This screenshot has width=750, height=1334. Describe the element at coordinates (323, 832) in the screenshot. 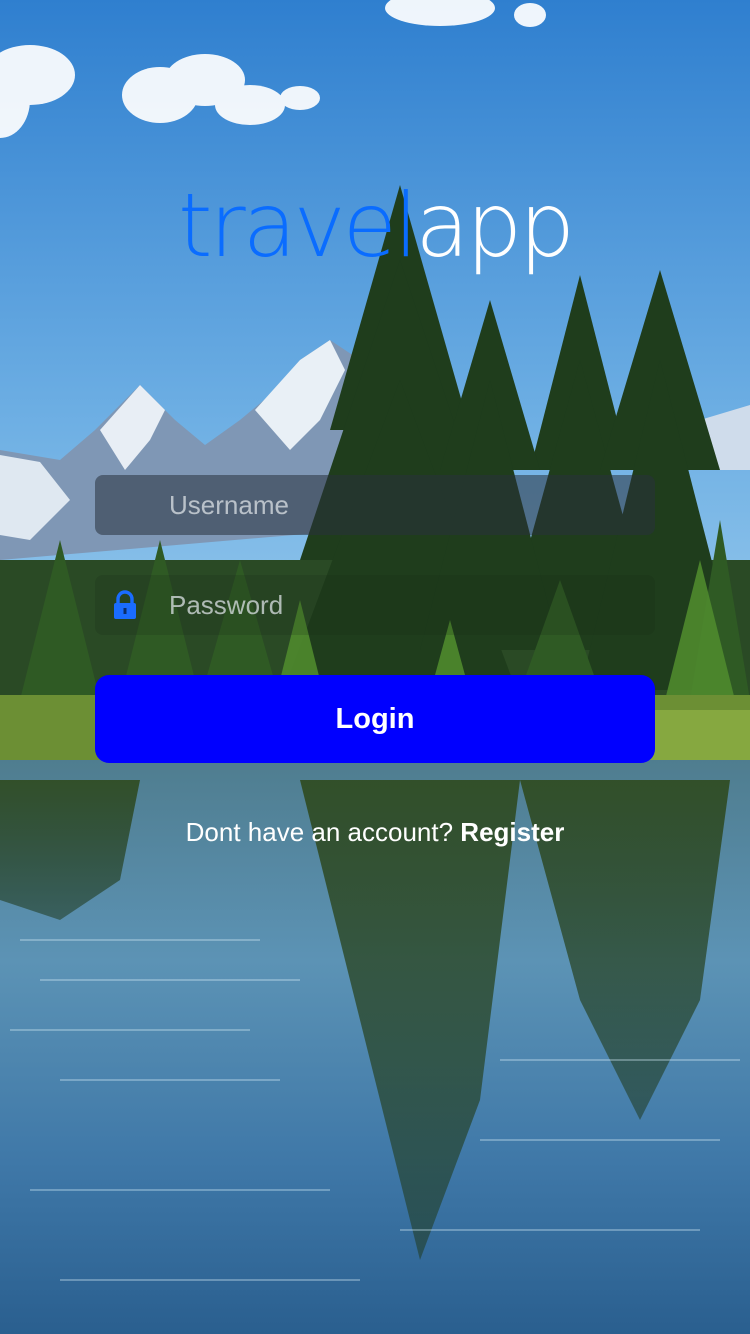

I see `register-prompt-text: Dont have an account?` at that location.